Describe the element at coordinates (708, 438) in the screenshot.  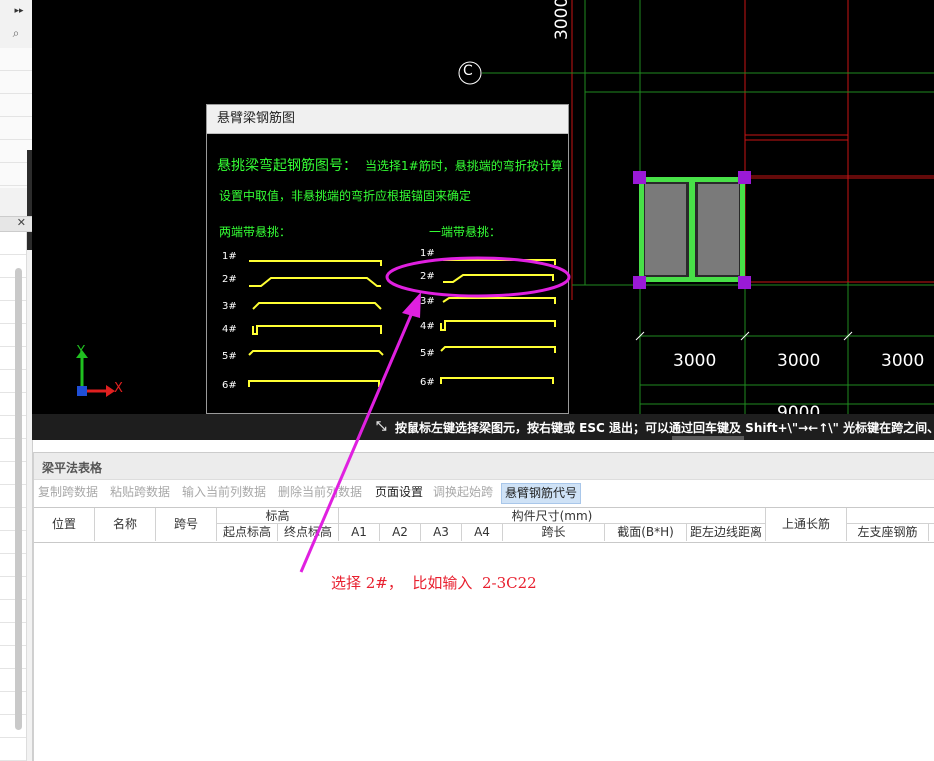
I see `view-tab-handle` at that location.